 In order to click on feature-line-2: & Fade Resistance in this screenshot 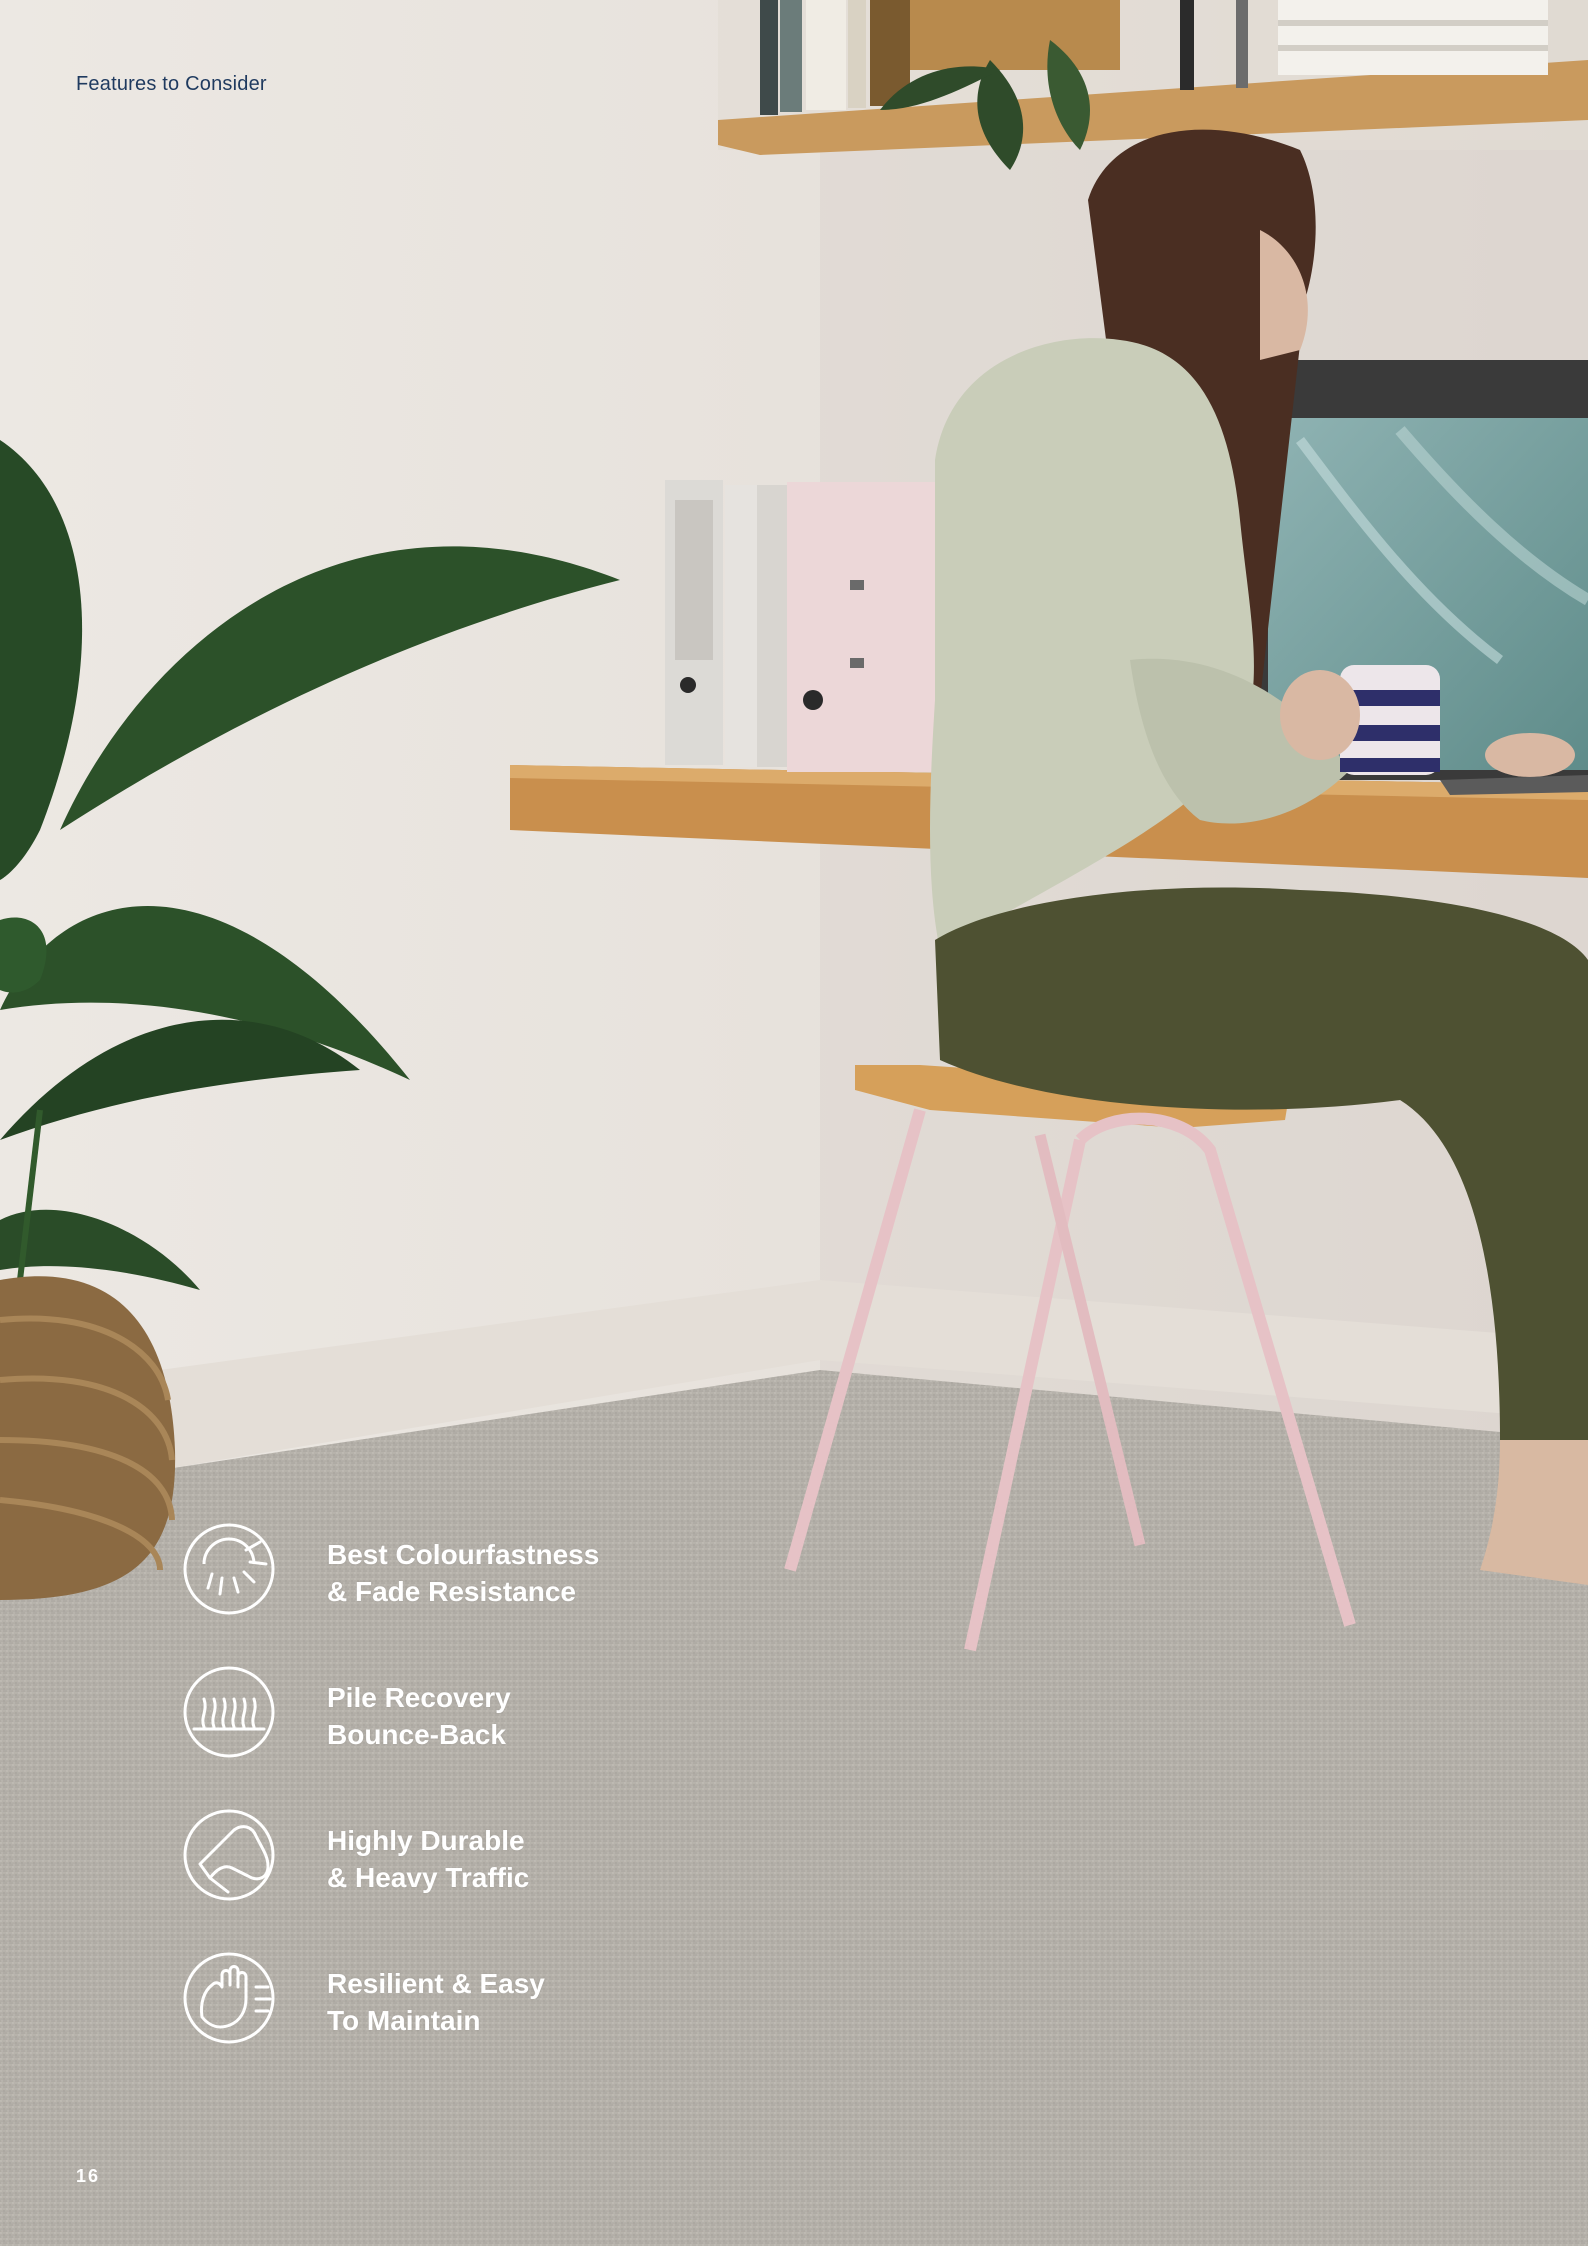, I will do `click(451, 1591)`.